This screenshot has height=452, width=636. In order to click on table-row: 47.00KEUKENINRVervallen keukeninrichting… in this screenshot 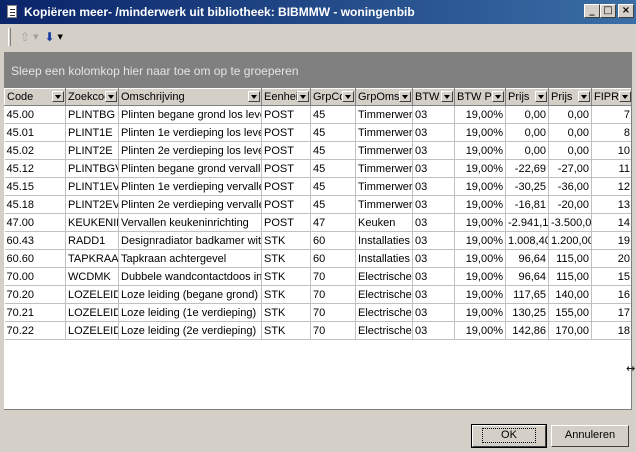, I will do `click(317, 222)`.